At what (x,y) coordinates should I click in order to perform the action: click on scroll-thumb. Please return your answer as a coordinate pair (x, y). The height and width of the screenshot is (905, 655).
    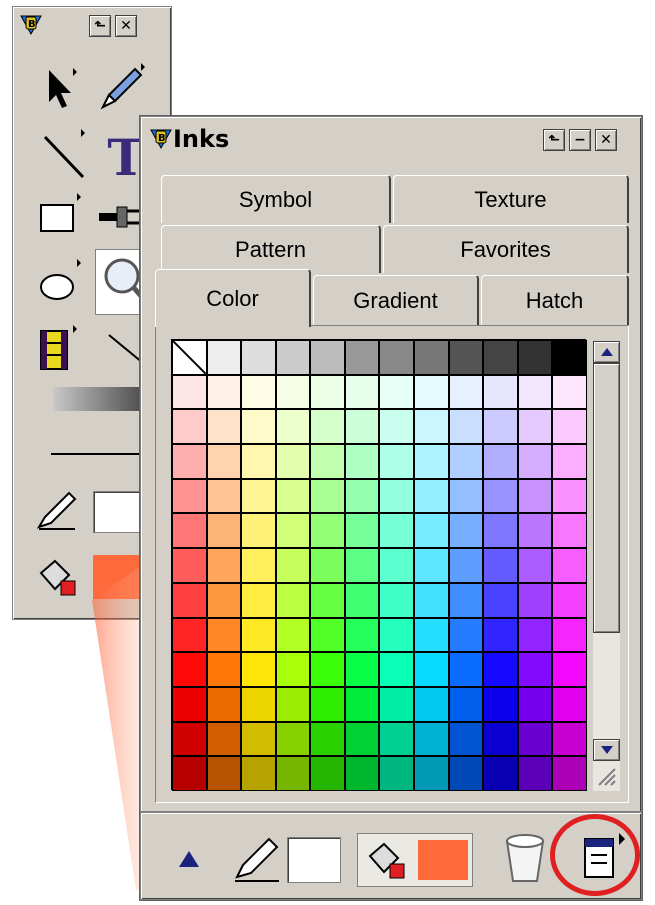
    Looking at the image, I should click on (606, 498).